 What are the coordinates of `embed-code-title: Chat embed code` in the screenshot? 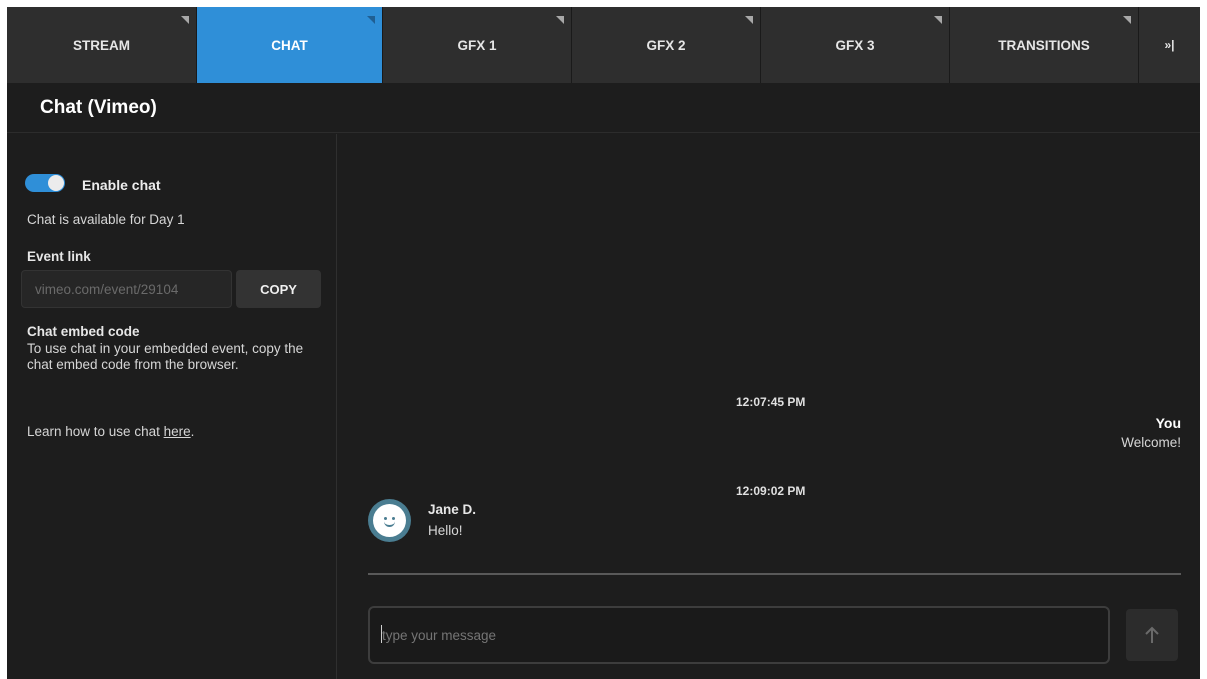 It's located at (83, 331).